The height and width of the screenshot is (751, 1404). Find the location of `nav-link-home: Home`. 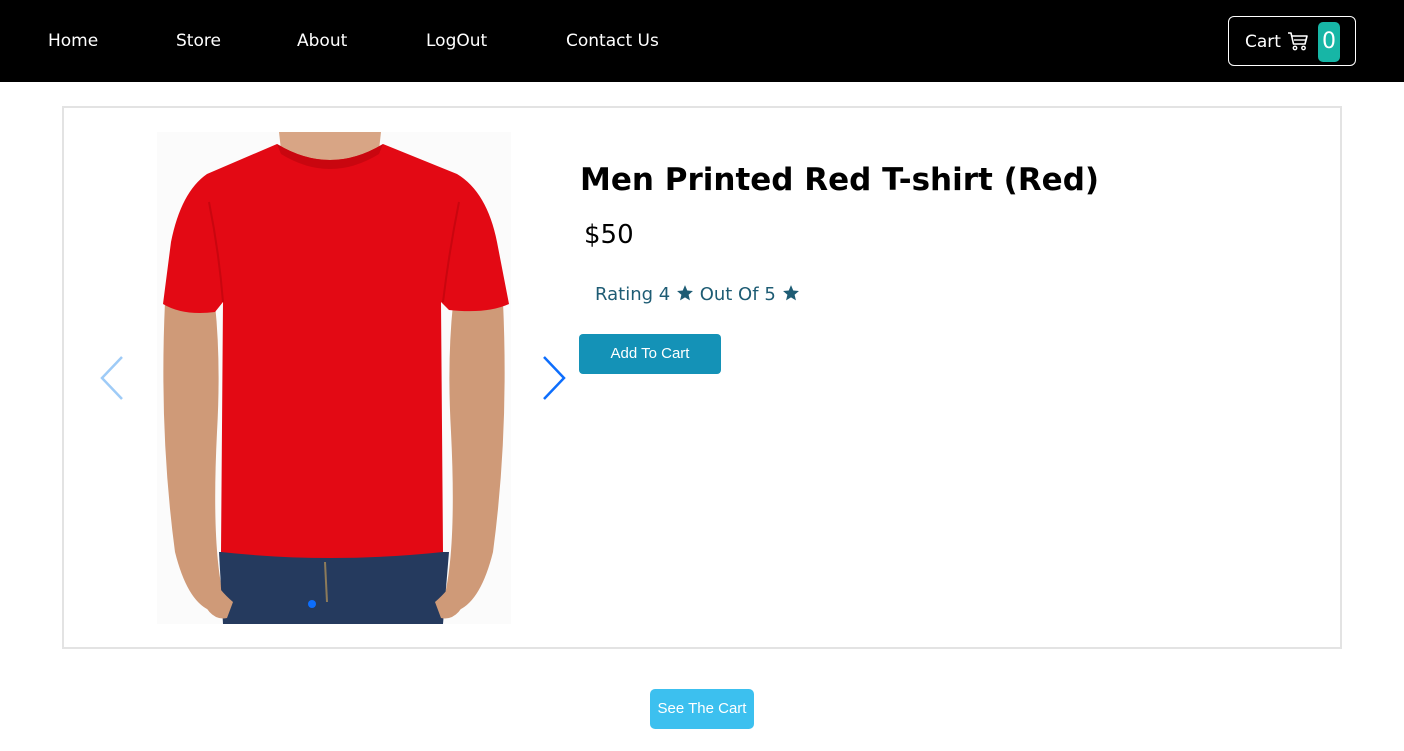

nav-link-home: Home is located at coordinates (73, 41).